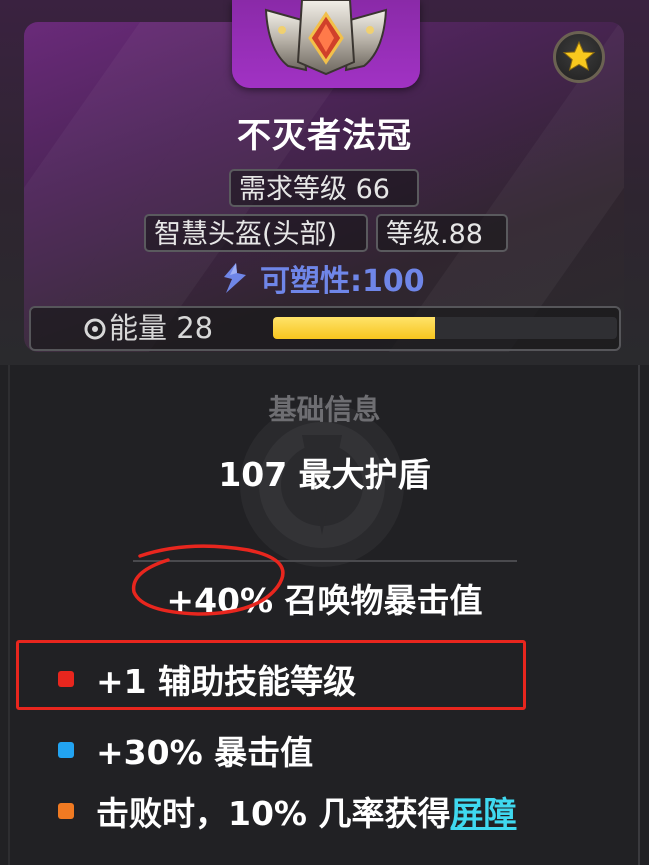  What do you see at coordinates (66, 811) in the screenshot?
I see `affix-dot-orange` at bounding box center [66, 811].